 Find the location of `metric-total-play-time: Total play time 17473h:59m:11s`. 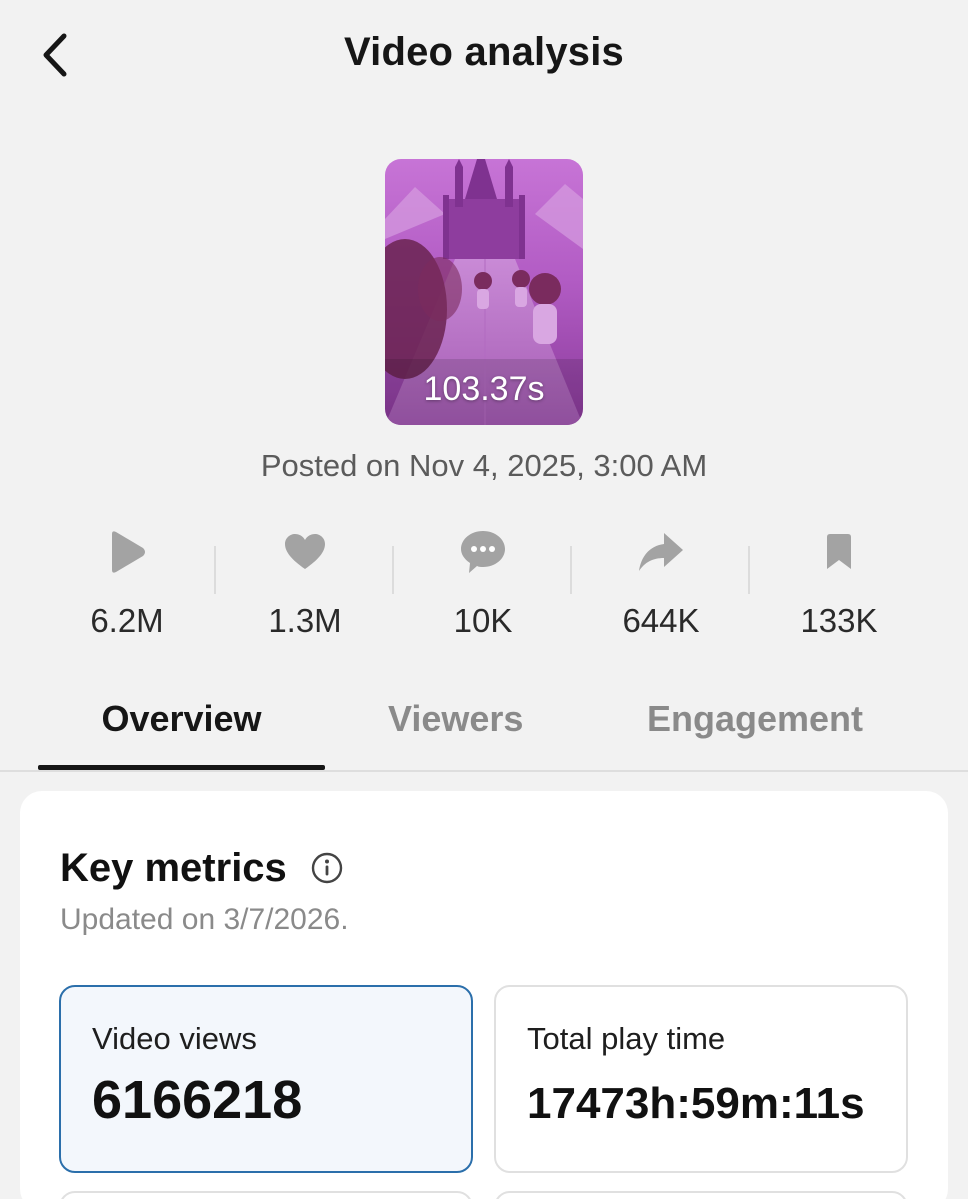

metric-total-play-time: Total play time 17473h:59m:11s is located at coordinates (701, 1079).